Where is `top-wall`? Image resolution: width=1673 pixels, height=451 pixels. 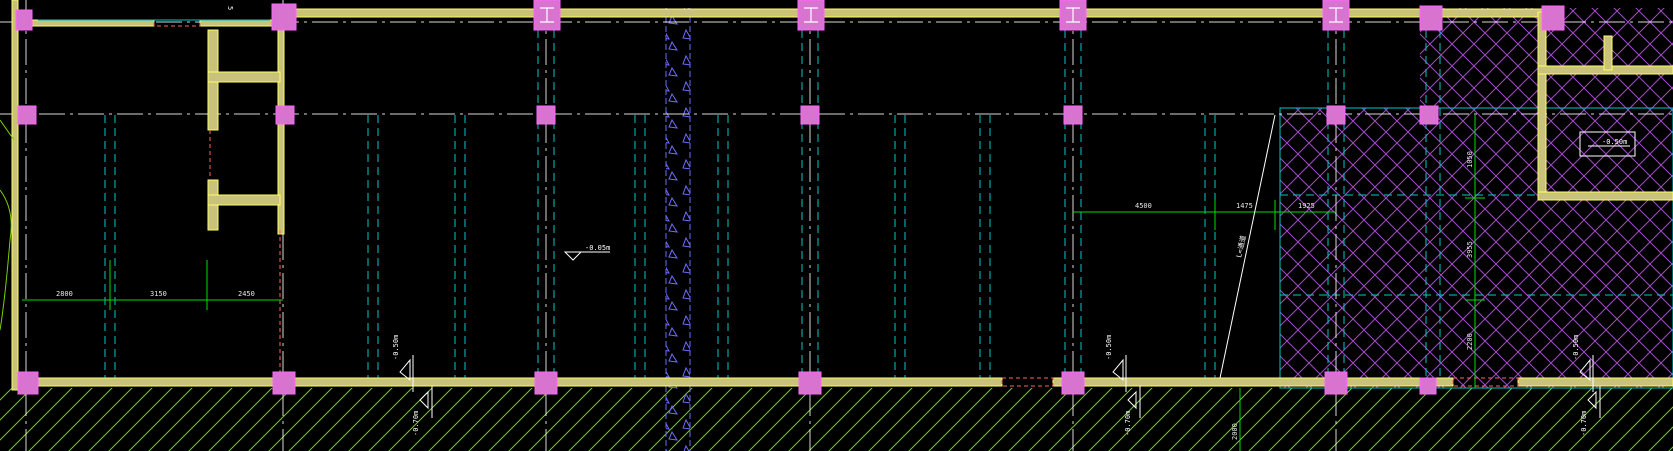
top-wall is located at coordinates (923, 13).